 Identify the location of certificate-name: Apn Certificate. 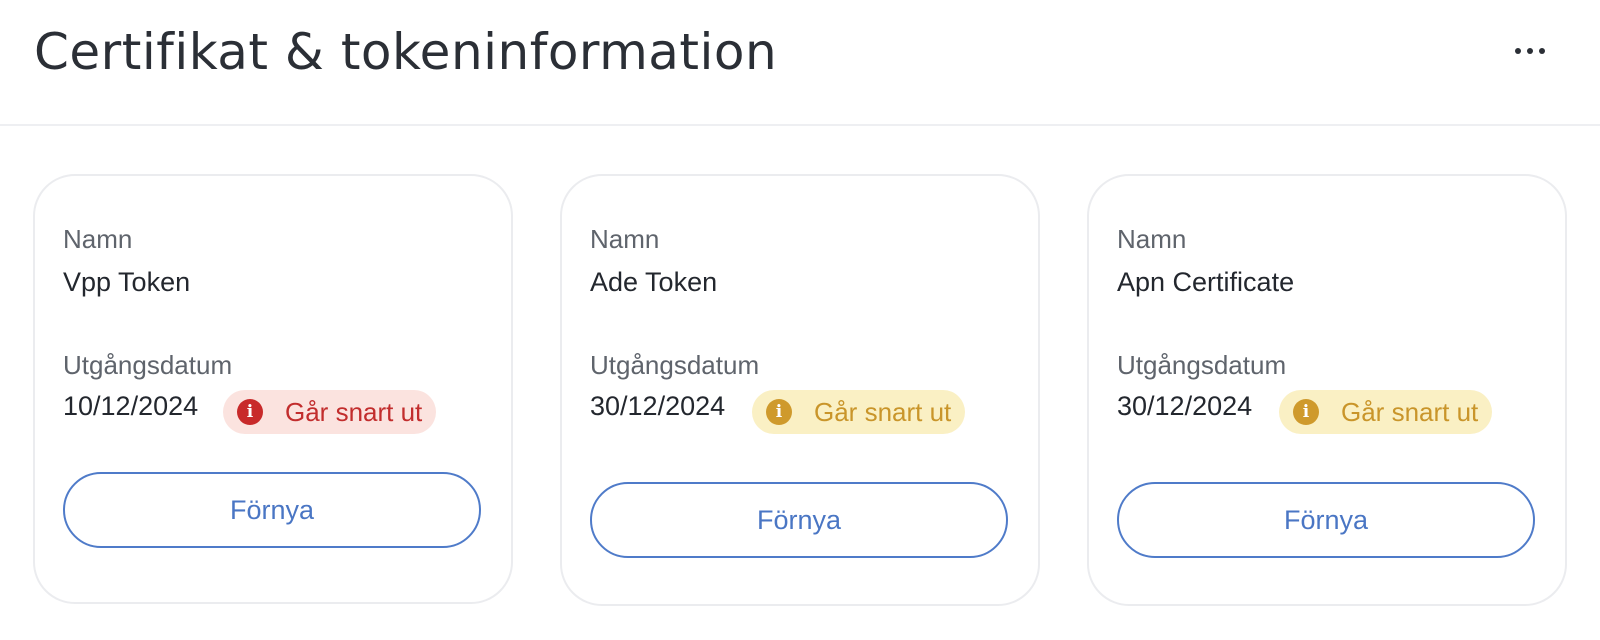
(1206, 282).